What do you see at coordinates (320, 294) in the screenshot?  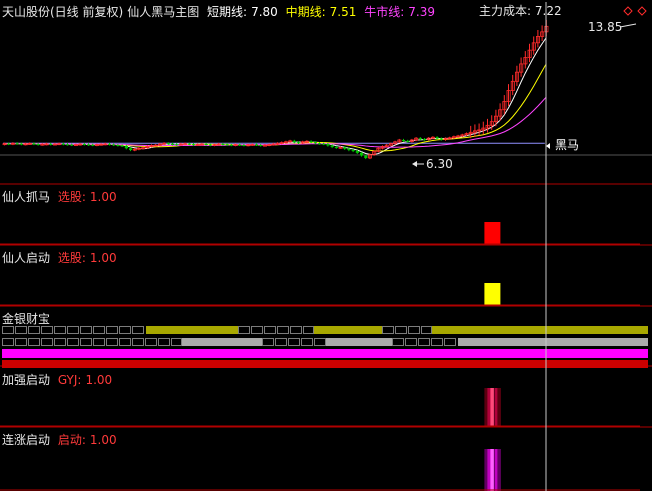 I see `panel-xian-ren-qi-dong` at bounding box center [320, 294].